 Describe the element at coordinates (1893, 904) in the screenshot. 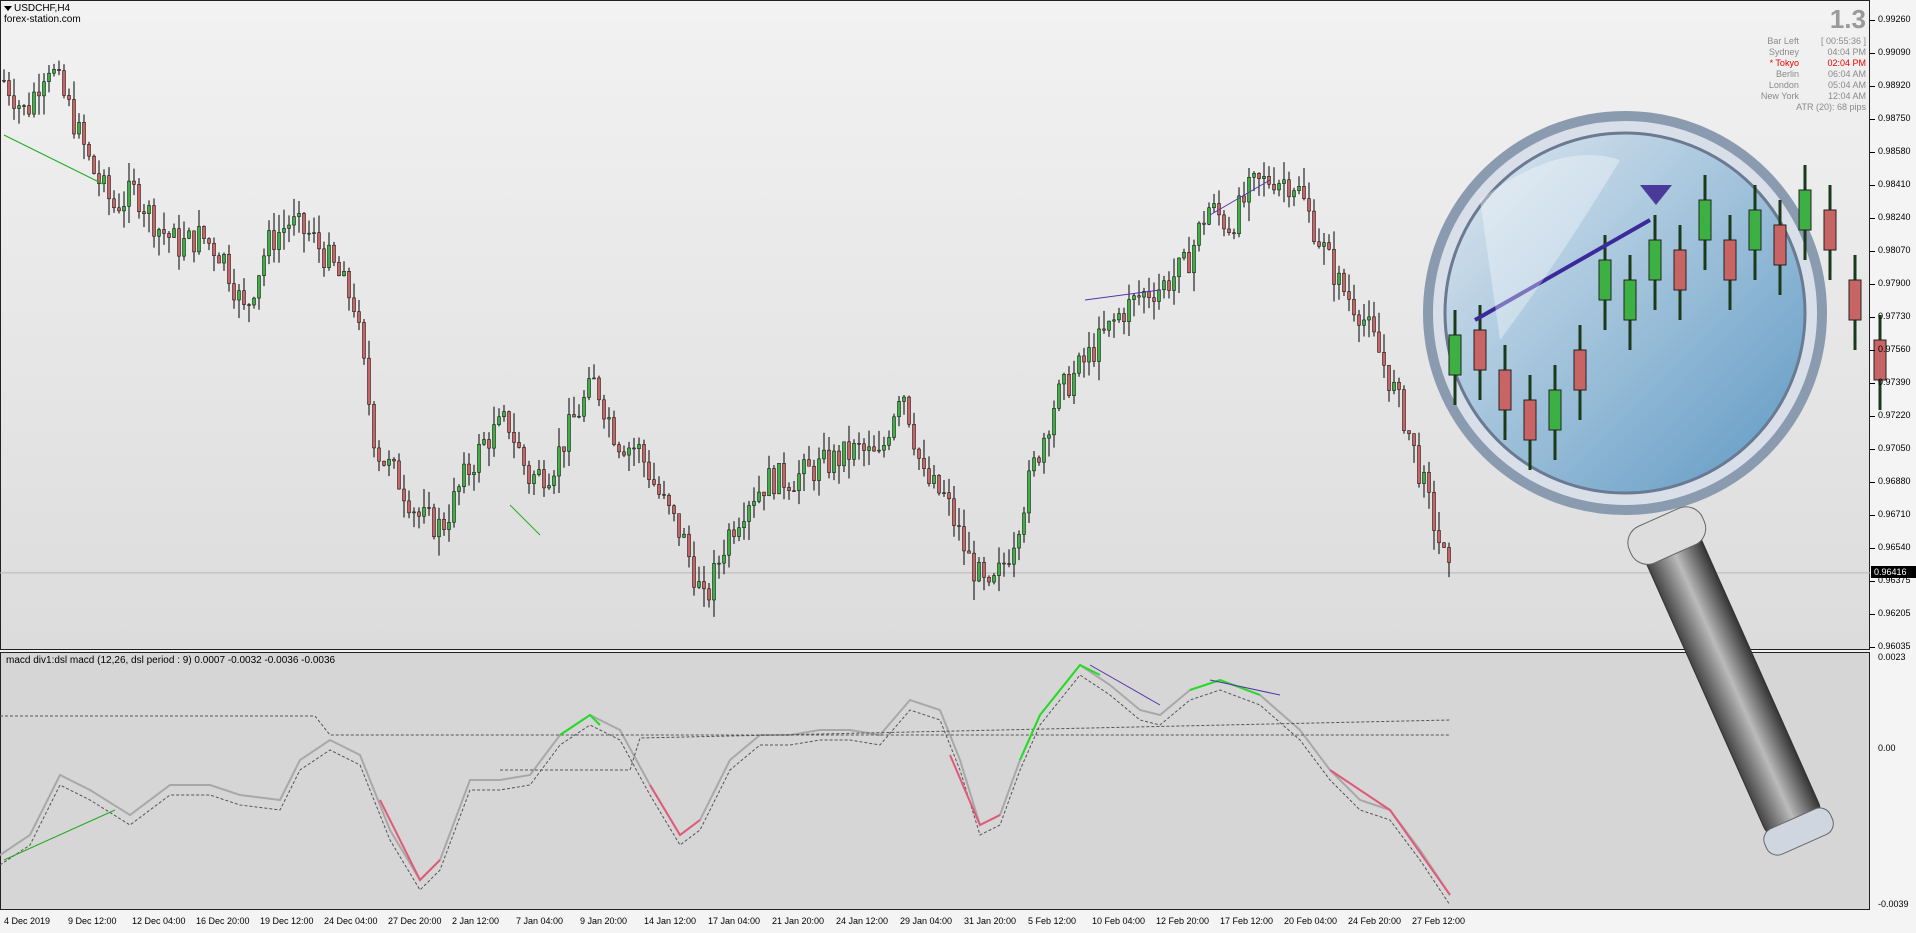

I see `indicator-tick-label: -0.0039` at that location.